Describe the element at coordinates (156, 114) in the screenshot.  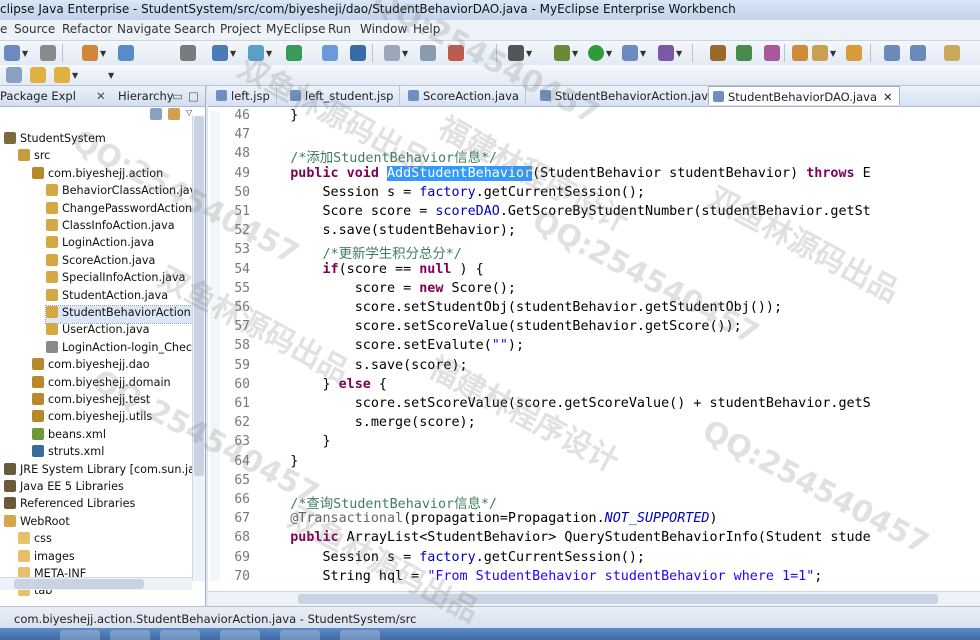
I see `collapse-all-icon` at that location.